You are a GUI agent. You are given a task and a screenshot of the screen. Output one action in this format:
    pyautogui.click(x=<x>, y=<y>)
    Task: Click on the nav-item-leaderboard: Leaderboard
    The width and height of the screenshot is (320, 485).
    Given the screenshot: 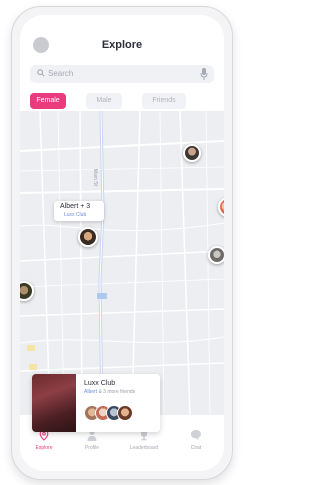 What is the action you would take?
    pyautogui.click(x=144, y=440)
    